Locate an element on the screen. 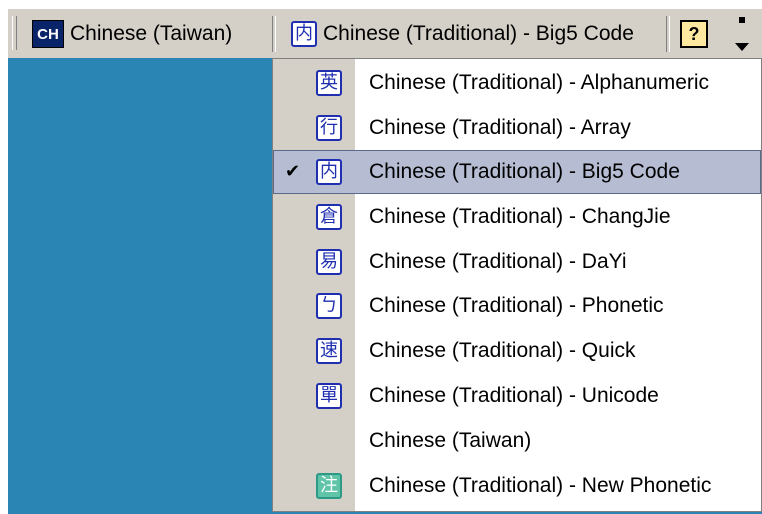 This screenshot has width=762, height=514. menu-item-quick: 速 Chinese (Traditional) - Quick is located at coordinates (517, 351).